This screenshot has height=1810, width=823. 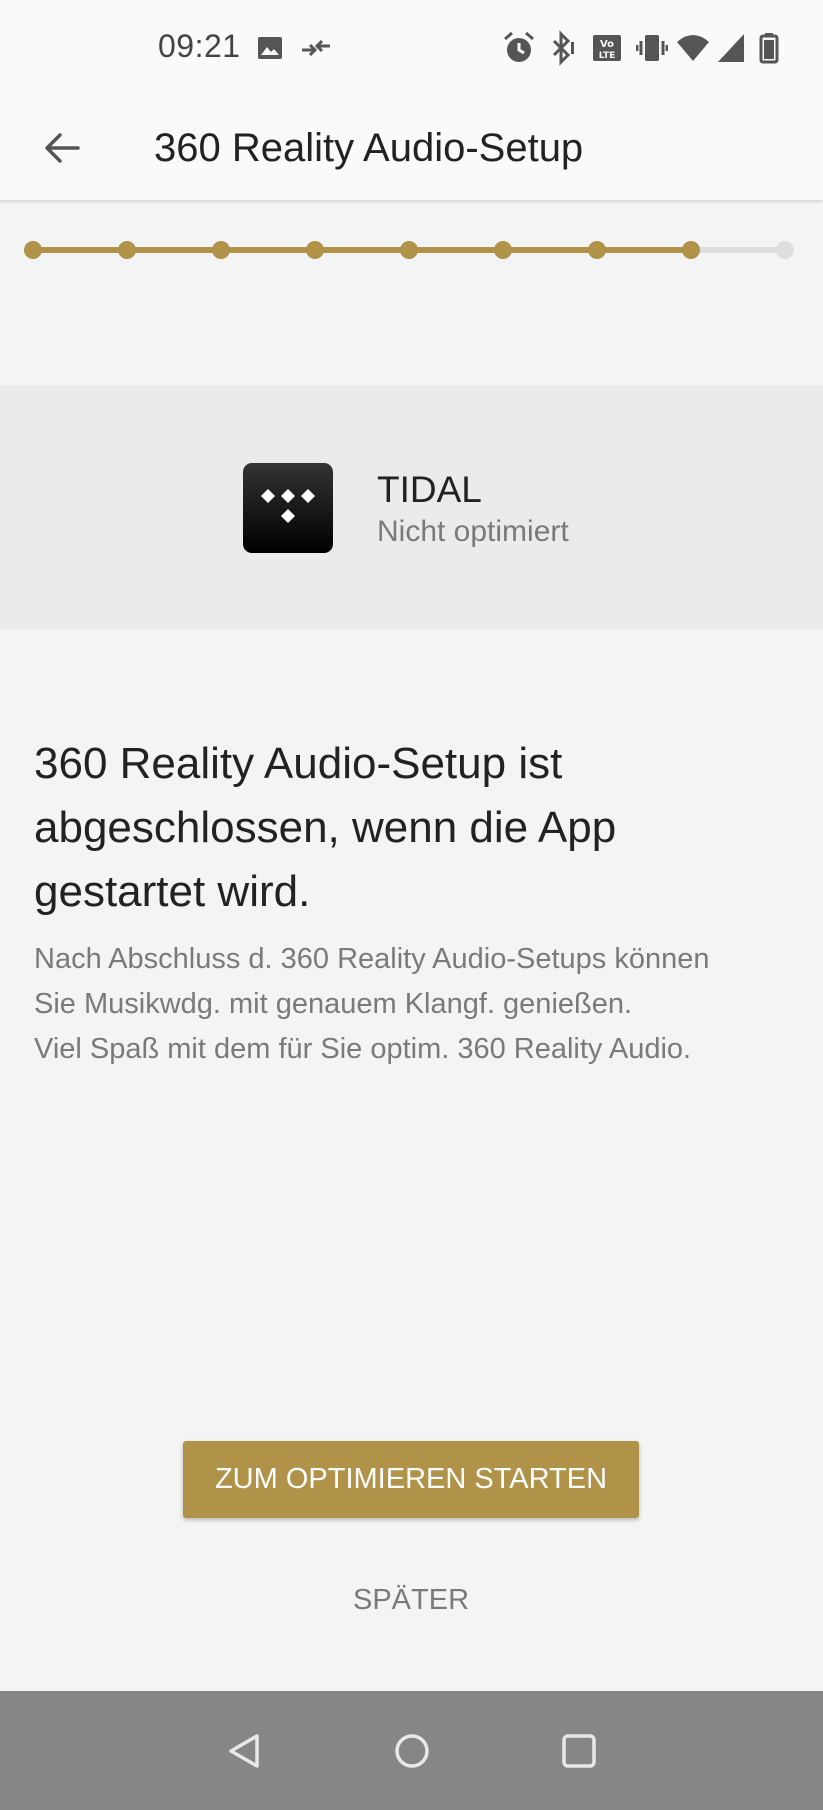 I want to click on navigation-bar, so click(x=411, y=1750).